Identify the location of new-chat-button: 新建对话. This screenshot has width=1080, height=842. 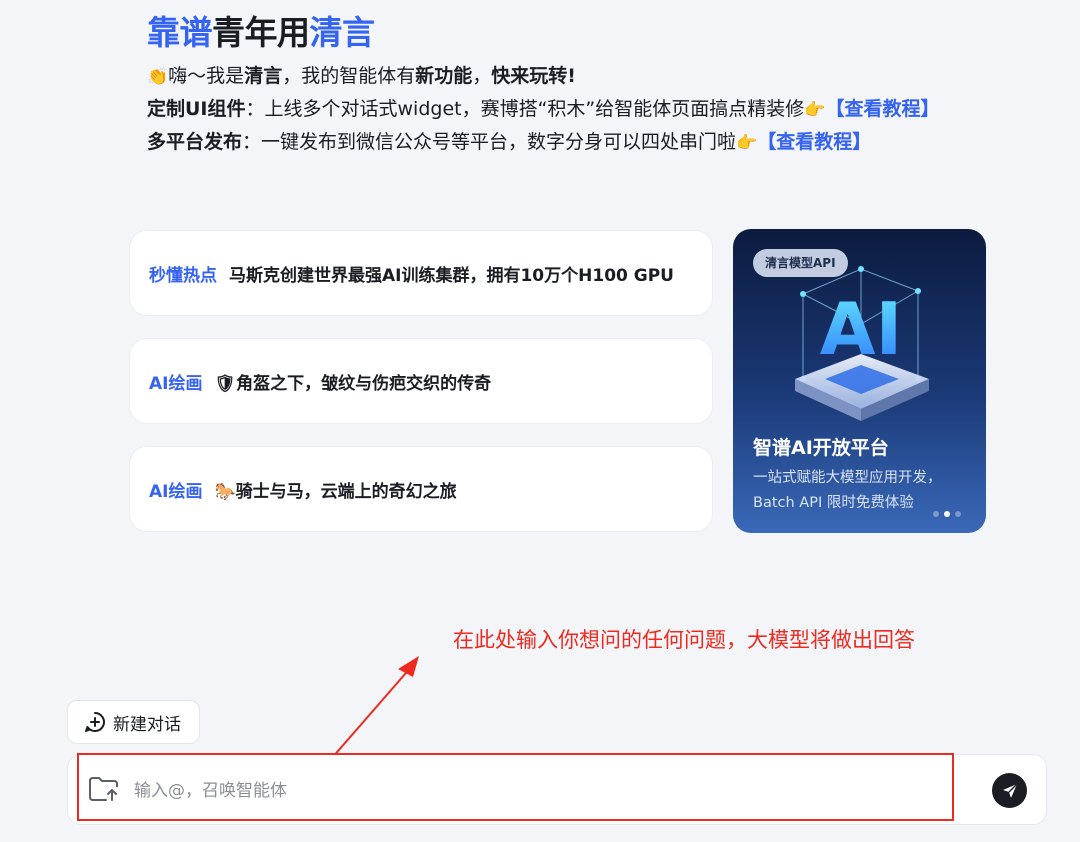
(133, 722).